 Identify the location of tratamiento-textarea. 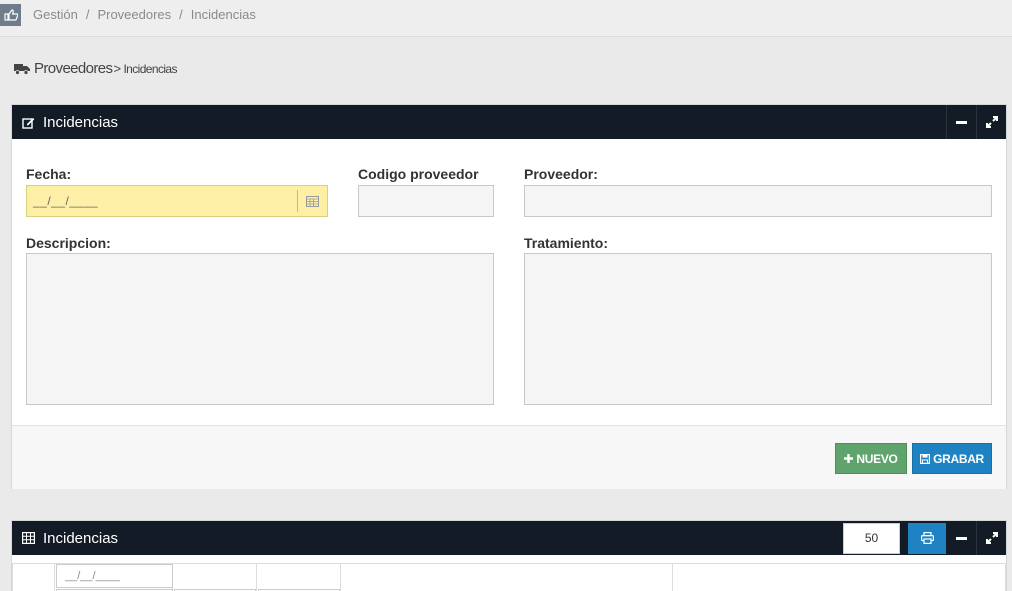
(758, 329).